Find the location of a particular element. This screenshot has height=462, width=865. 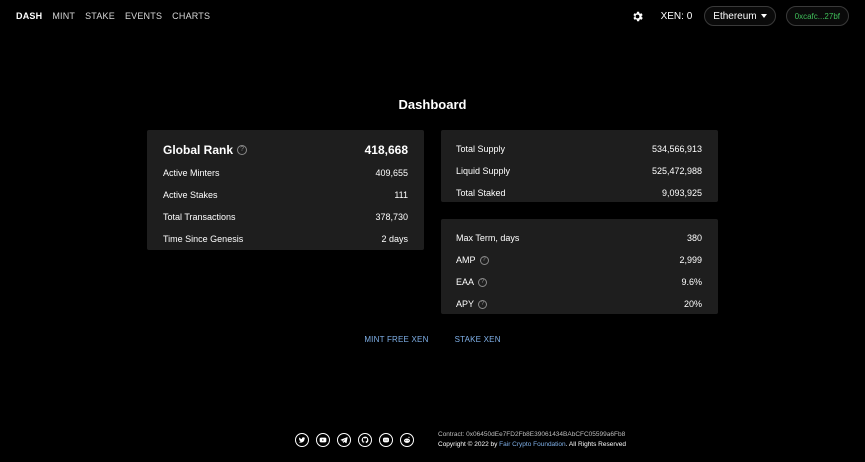

reddit-icon is located at coordinates (407, 440).